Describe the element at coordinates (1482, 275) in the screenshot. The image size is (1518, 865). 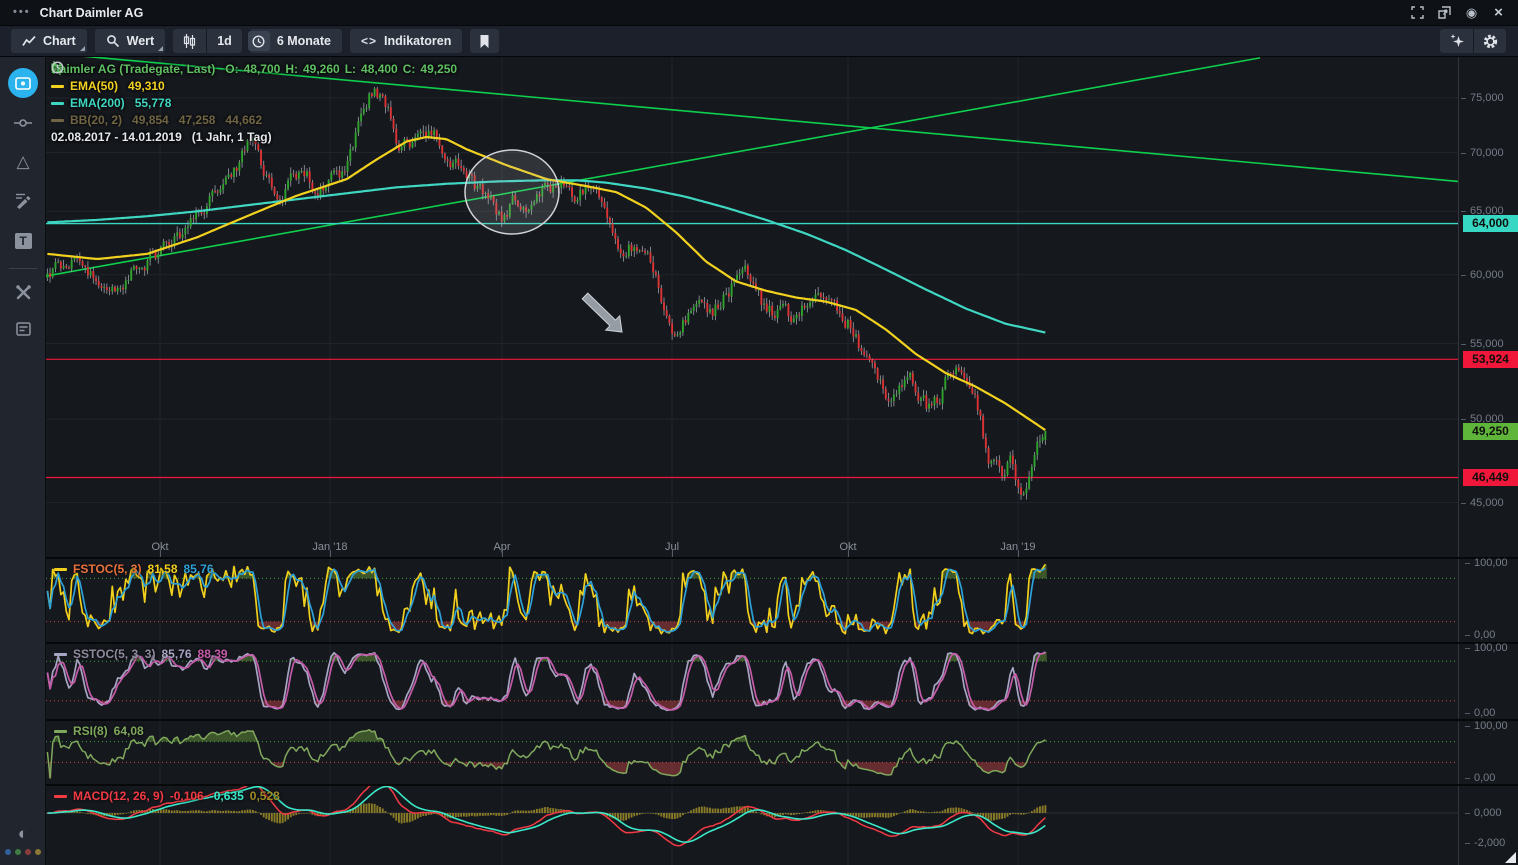
I see `price-tick-label: 60,000` at that location.